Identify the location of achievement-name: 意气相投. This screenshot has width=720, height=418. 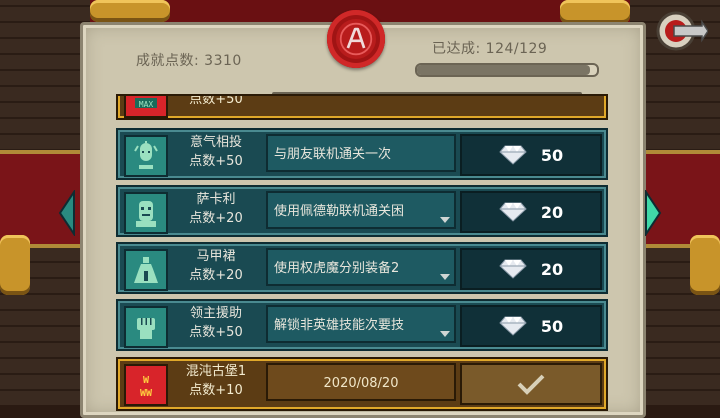
(215, 142).